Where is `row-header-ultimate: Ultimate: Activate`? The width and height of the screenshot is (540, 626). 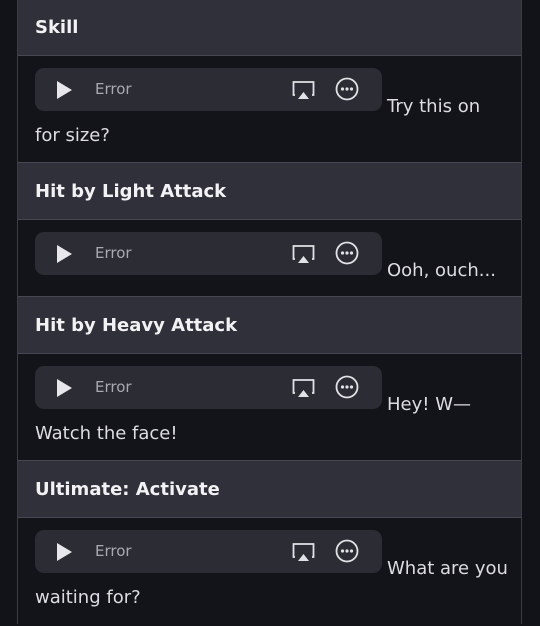
row-header-ultimate: Ultimate: Activate is located at coordinates (269, 489).